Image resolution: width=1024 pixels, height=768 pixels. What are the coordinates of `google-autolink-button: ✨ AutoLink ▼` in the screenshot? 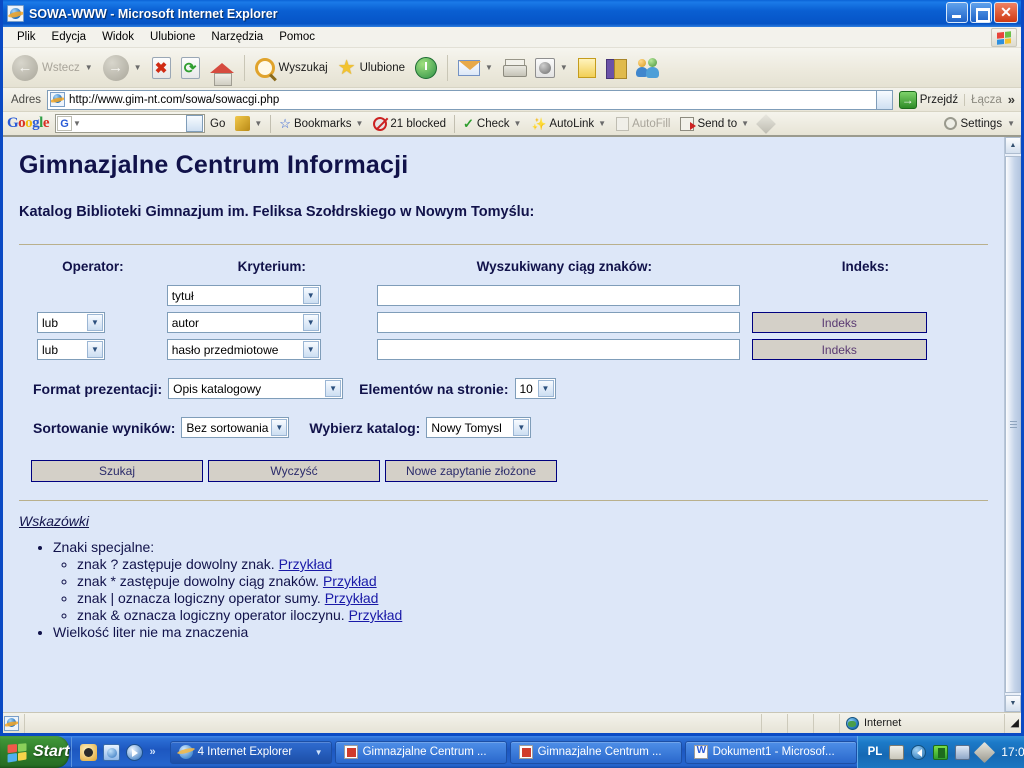 It's located at (568, 124).